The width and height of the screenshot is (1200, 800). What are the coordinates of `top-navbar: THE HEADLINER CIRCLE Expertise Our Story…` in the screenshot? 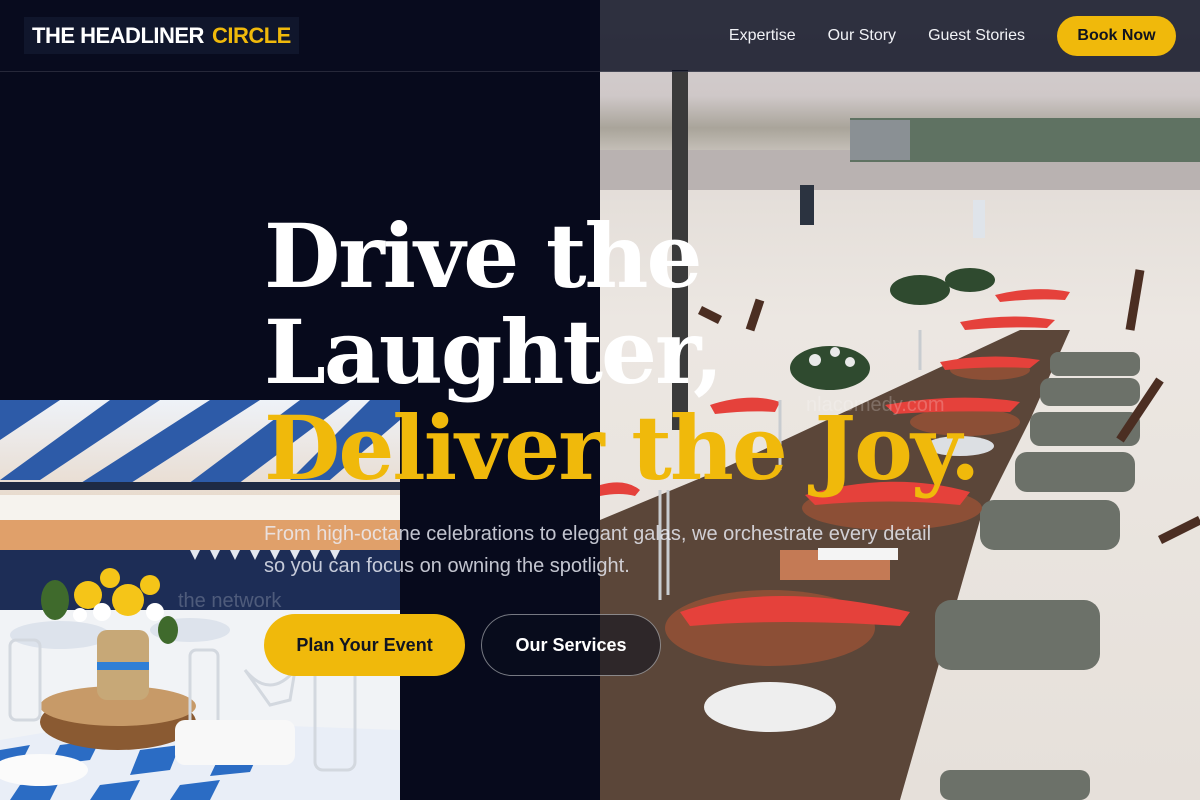 It's located at (600, 36).